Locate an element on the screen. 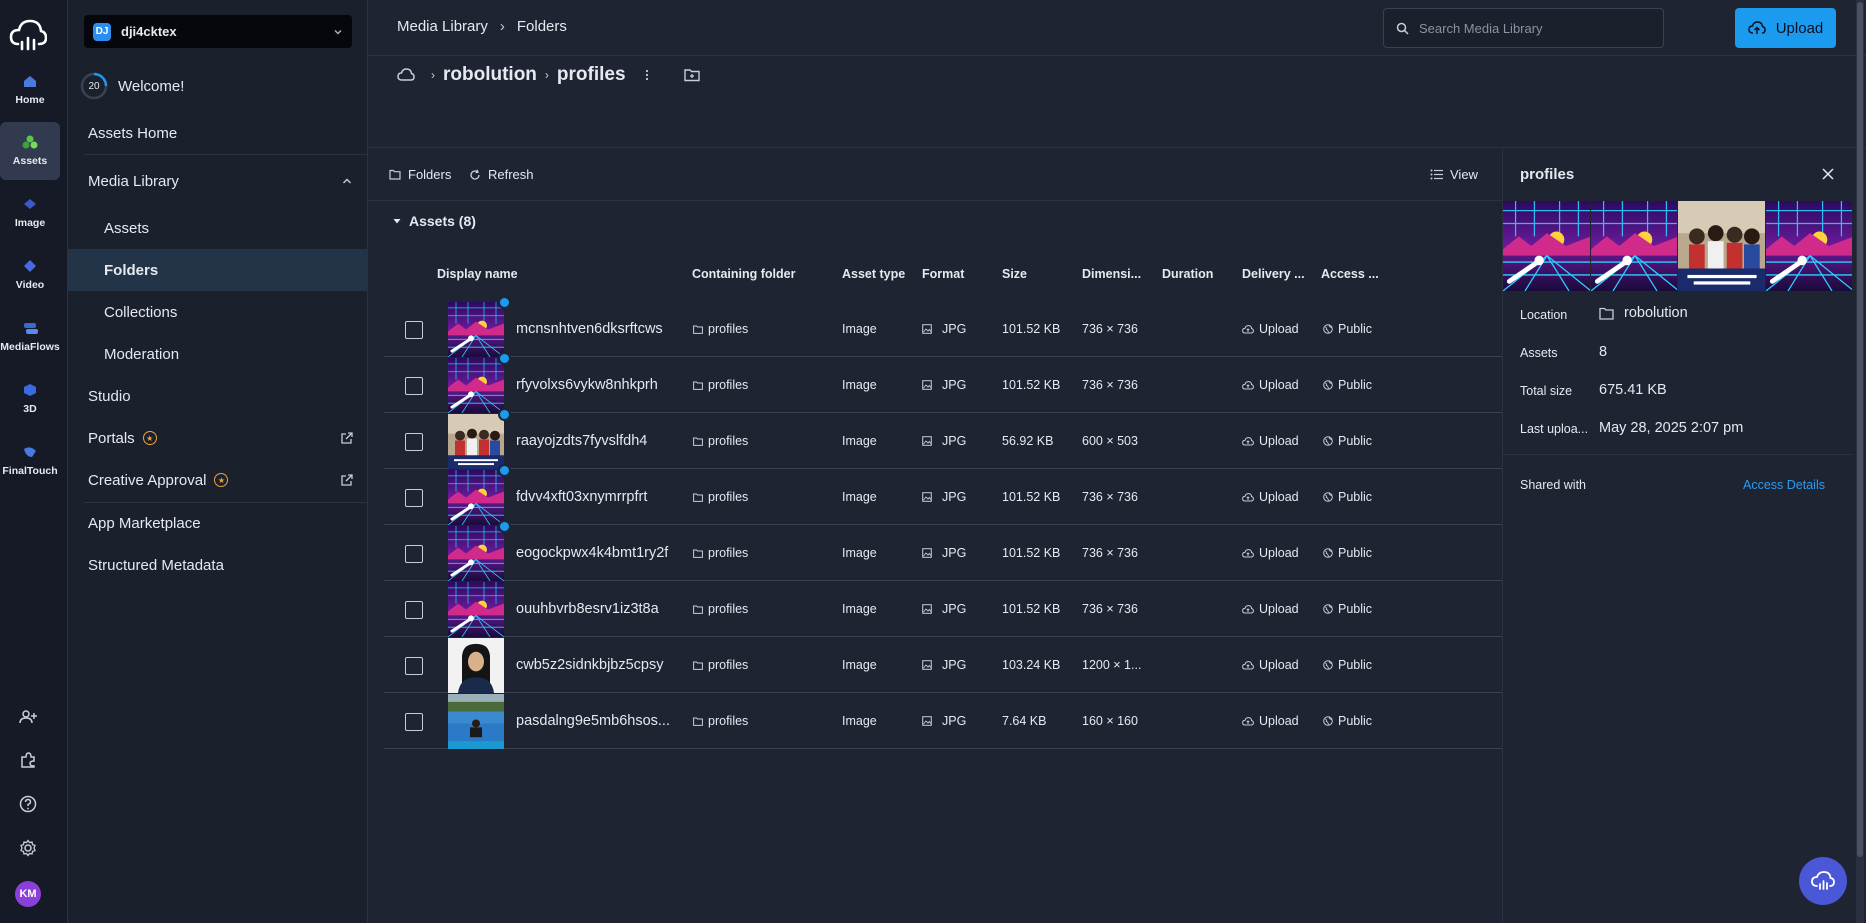 The image size is (1866, 923). col-format: Format is located at coordinates (952, 274).